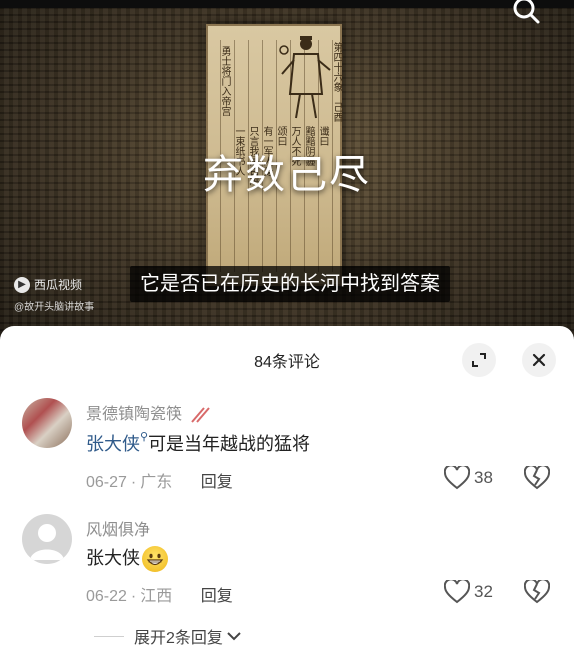  I want to click on comment-text: 张大侠⚲可是当年越战的猛将, so click(198, 443).